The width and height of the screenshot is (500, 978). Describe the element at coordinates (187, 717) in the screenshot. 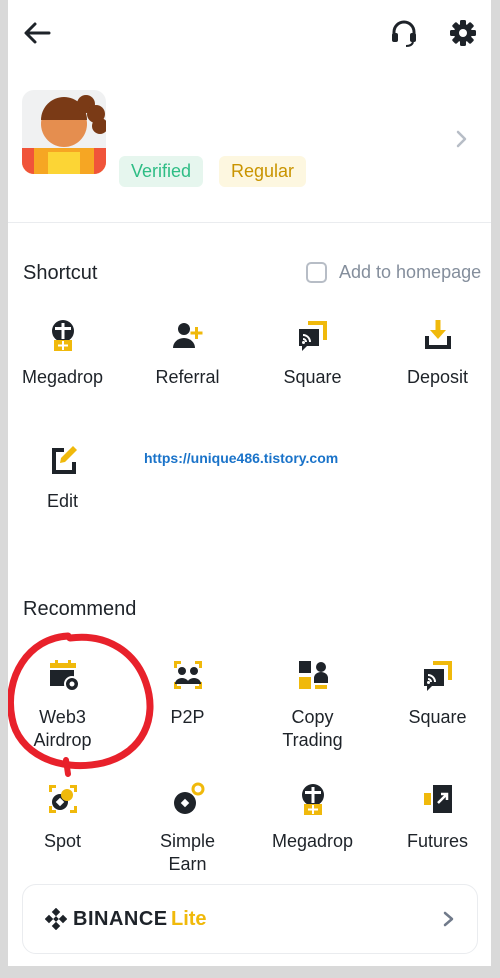

I see `recommend-item-label: P2P` at that location.